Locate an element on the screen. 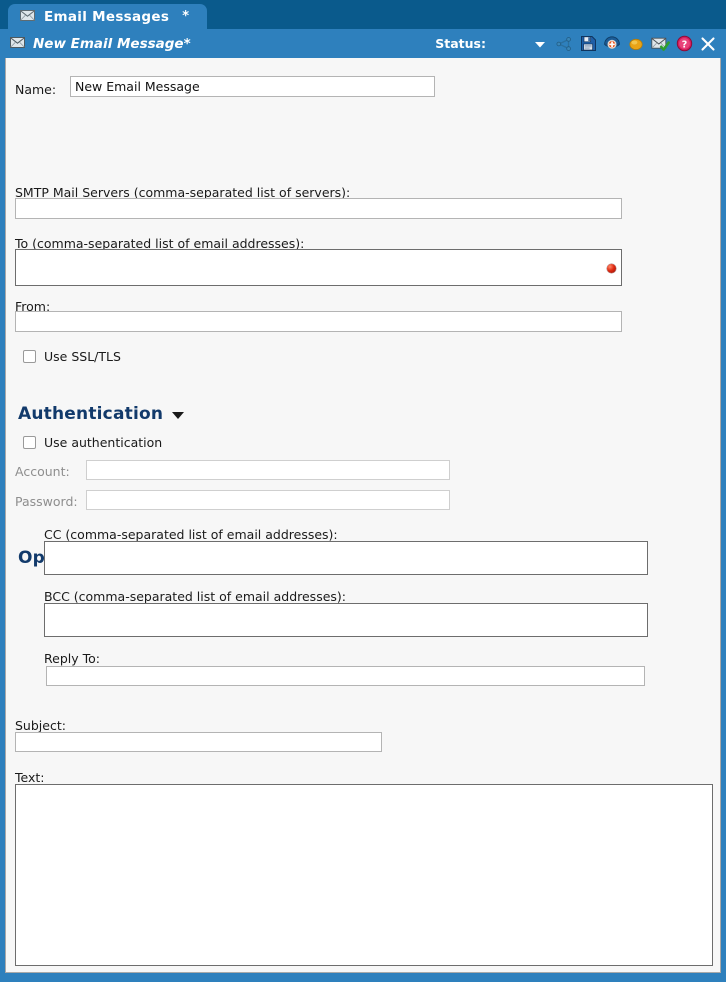 This screenshot has width=726, height=982. use-authentication-label: Use authentication is located at coordinates (103, 442).